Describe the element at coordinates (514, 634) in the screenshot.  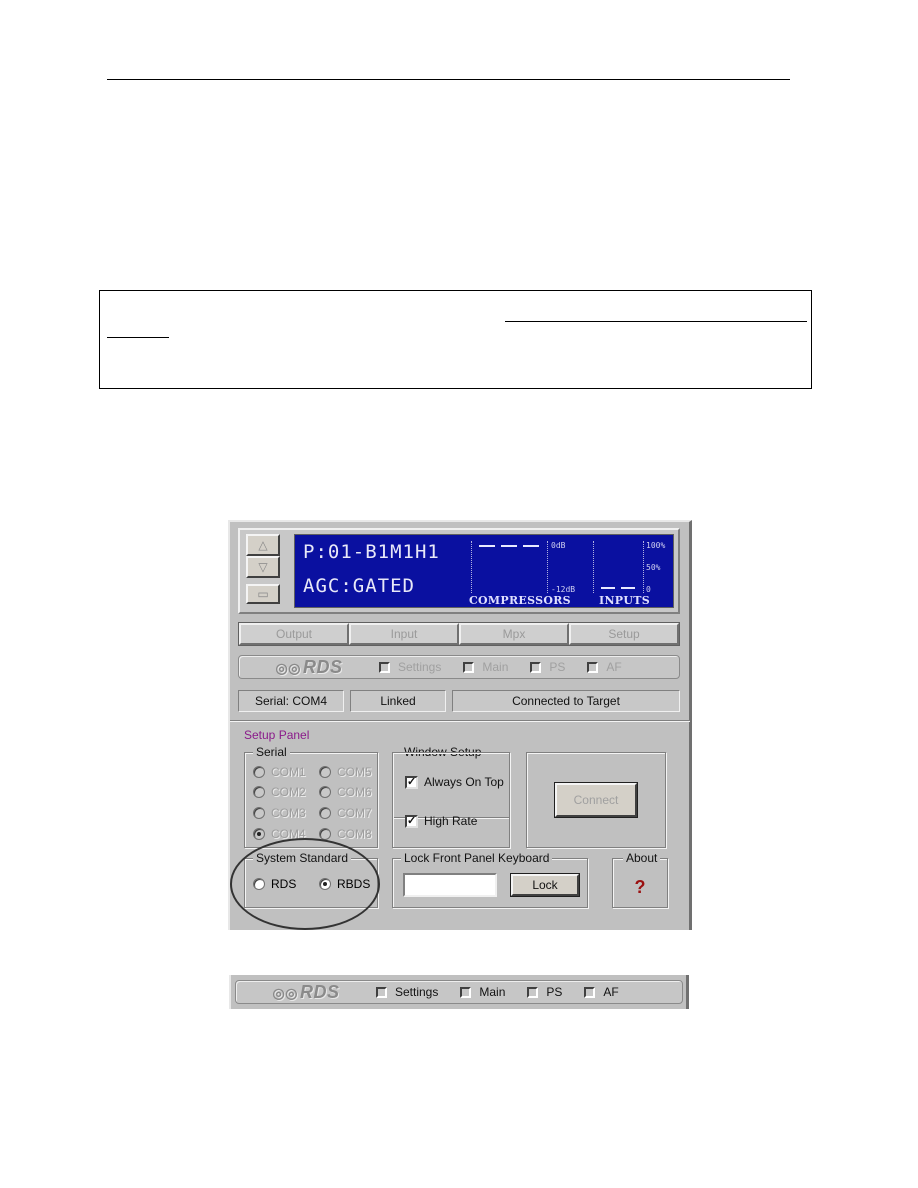
I see `tab-mpx: Mpx` at that location.